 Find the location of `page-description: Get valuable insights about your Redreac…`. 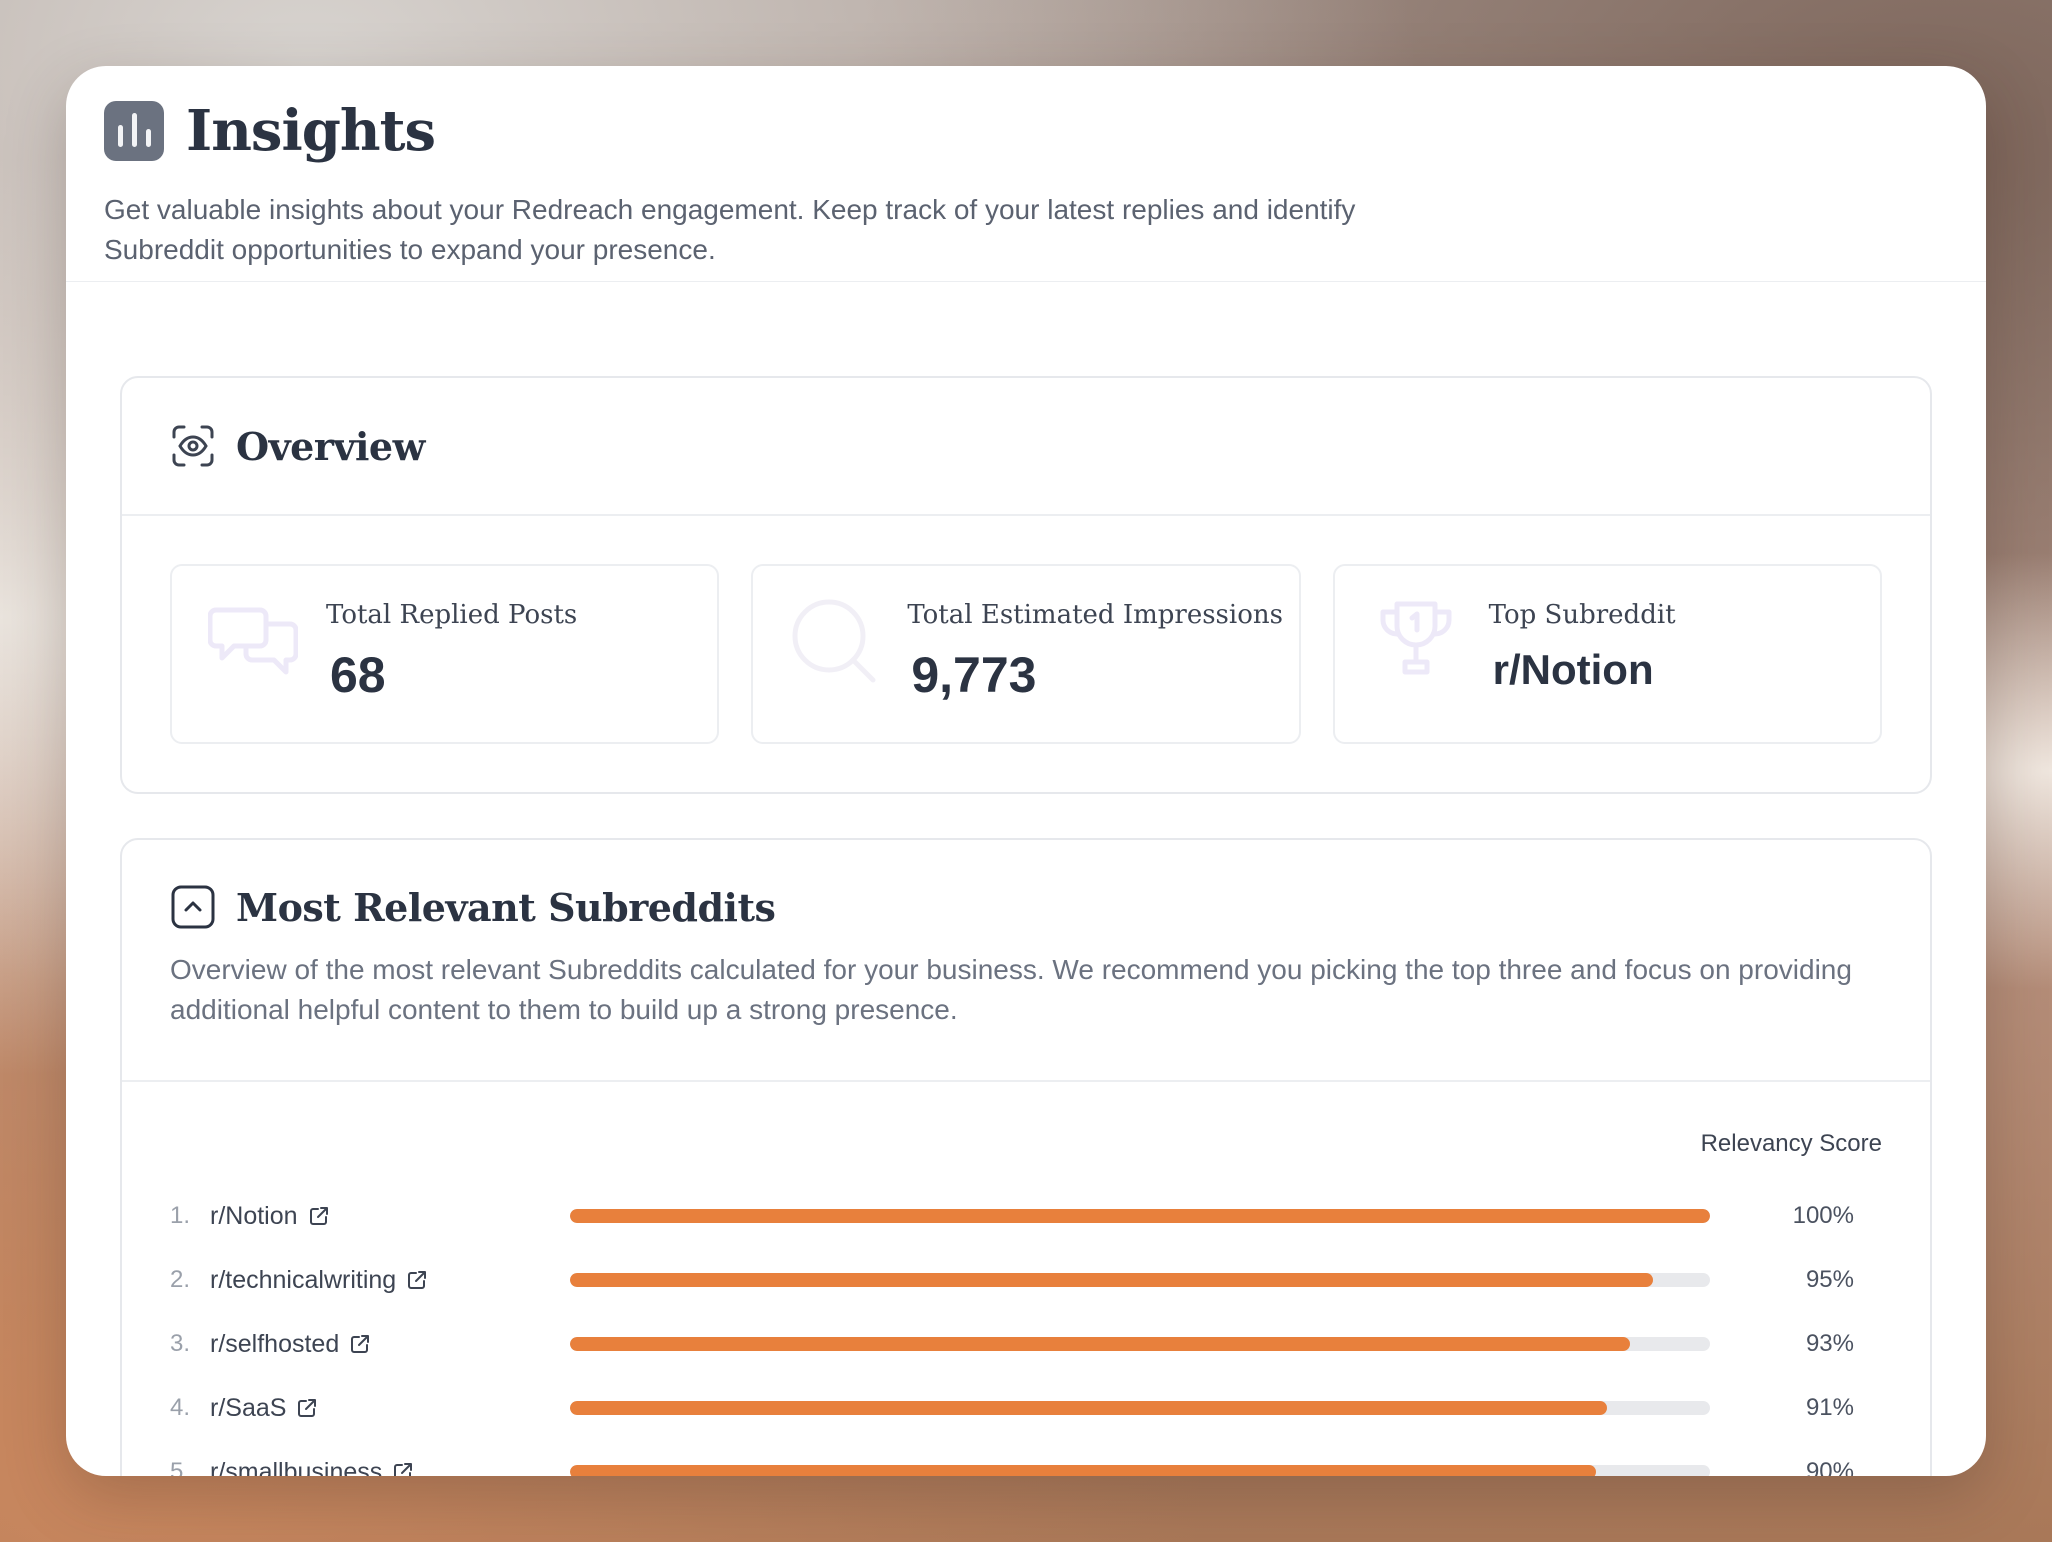

page-description: Get valuable insights about your Redreac… is located at coordinates (730, 229).